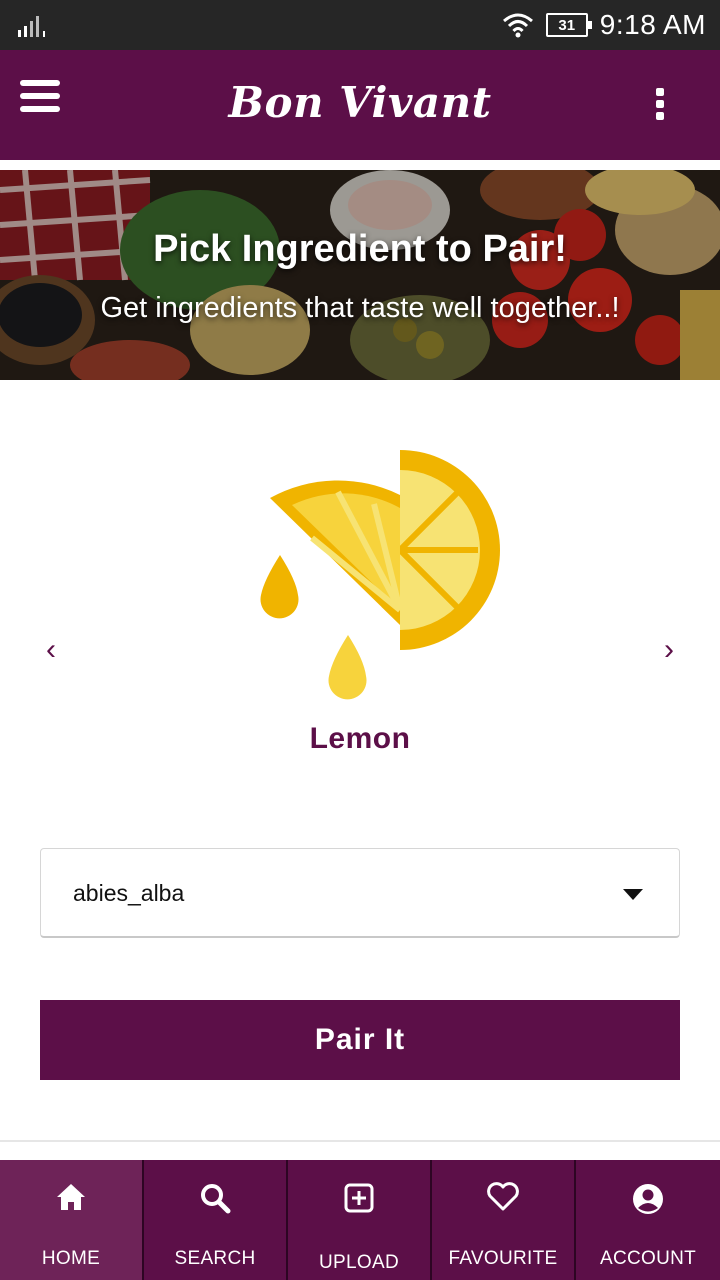  What do you see at coordinates (504, 1220) in the screenshot?
I see `nav-favourite: FAVOURITE` at bounding box center [504, 1220].